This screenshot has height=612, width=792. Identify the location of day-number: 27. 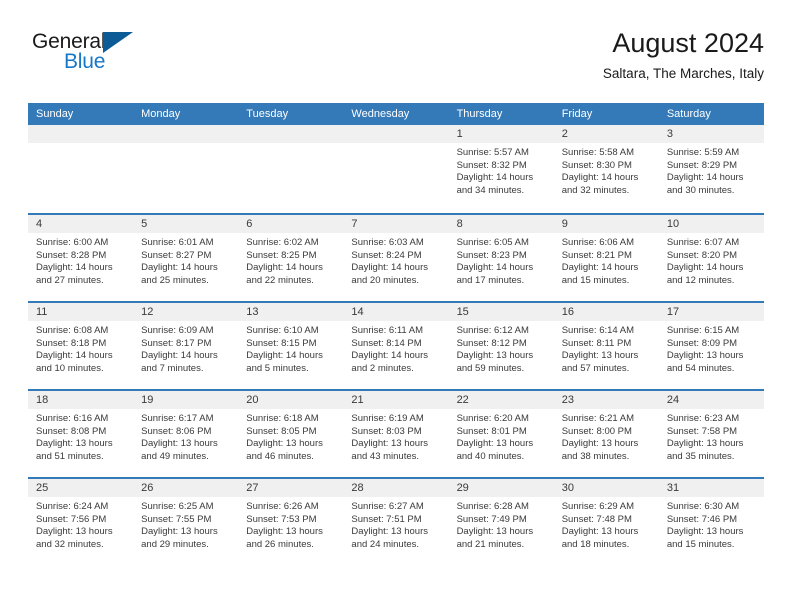
(291, 488).